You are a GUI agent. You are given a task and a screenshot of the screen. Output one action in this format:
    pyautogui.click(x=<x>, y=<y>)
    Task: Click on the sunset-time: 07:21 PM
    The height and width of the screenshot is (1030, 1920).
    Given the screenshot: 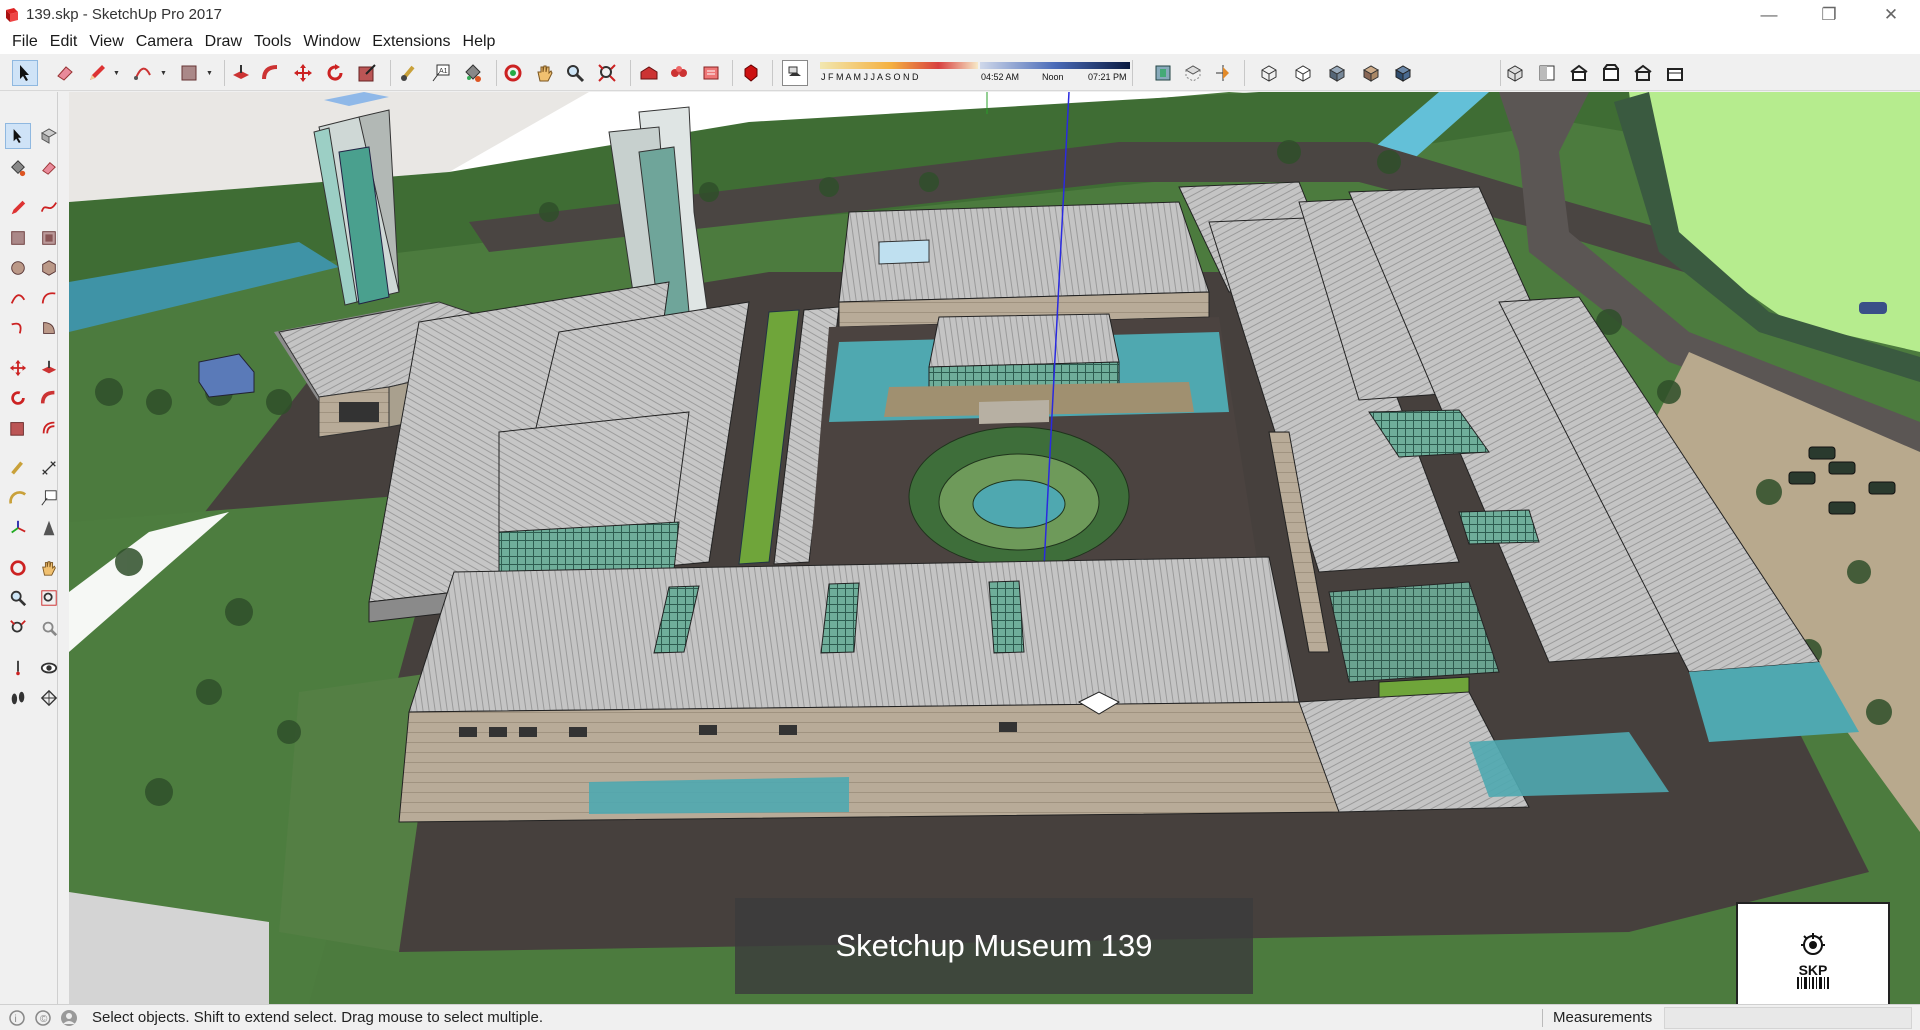 What is the action you would take?
    pyautogui.click(x=1107, y=77)
    